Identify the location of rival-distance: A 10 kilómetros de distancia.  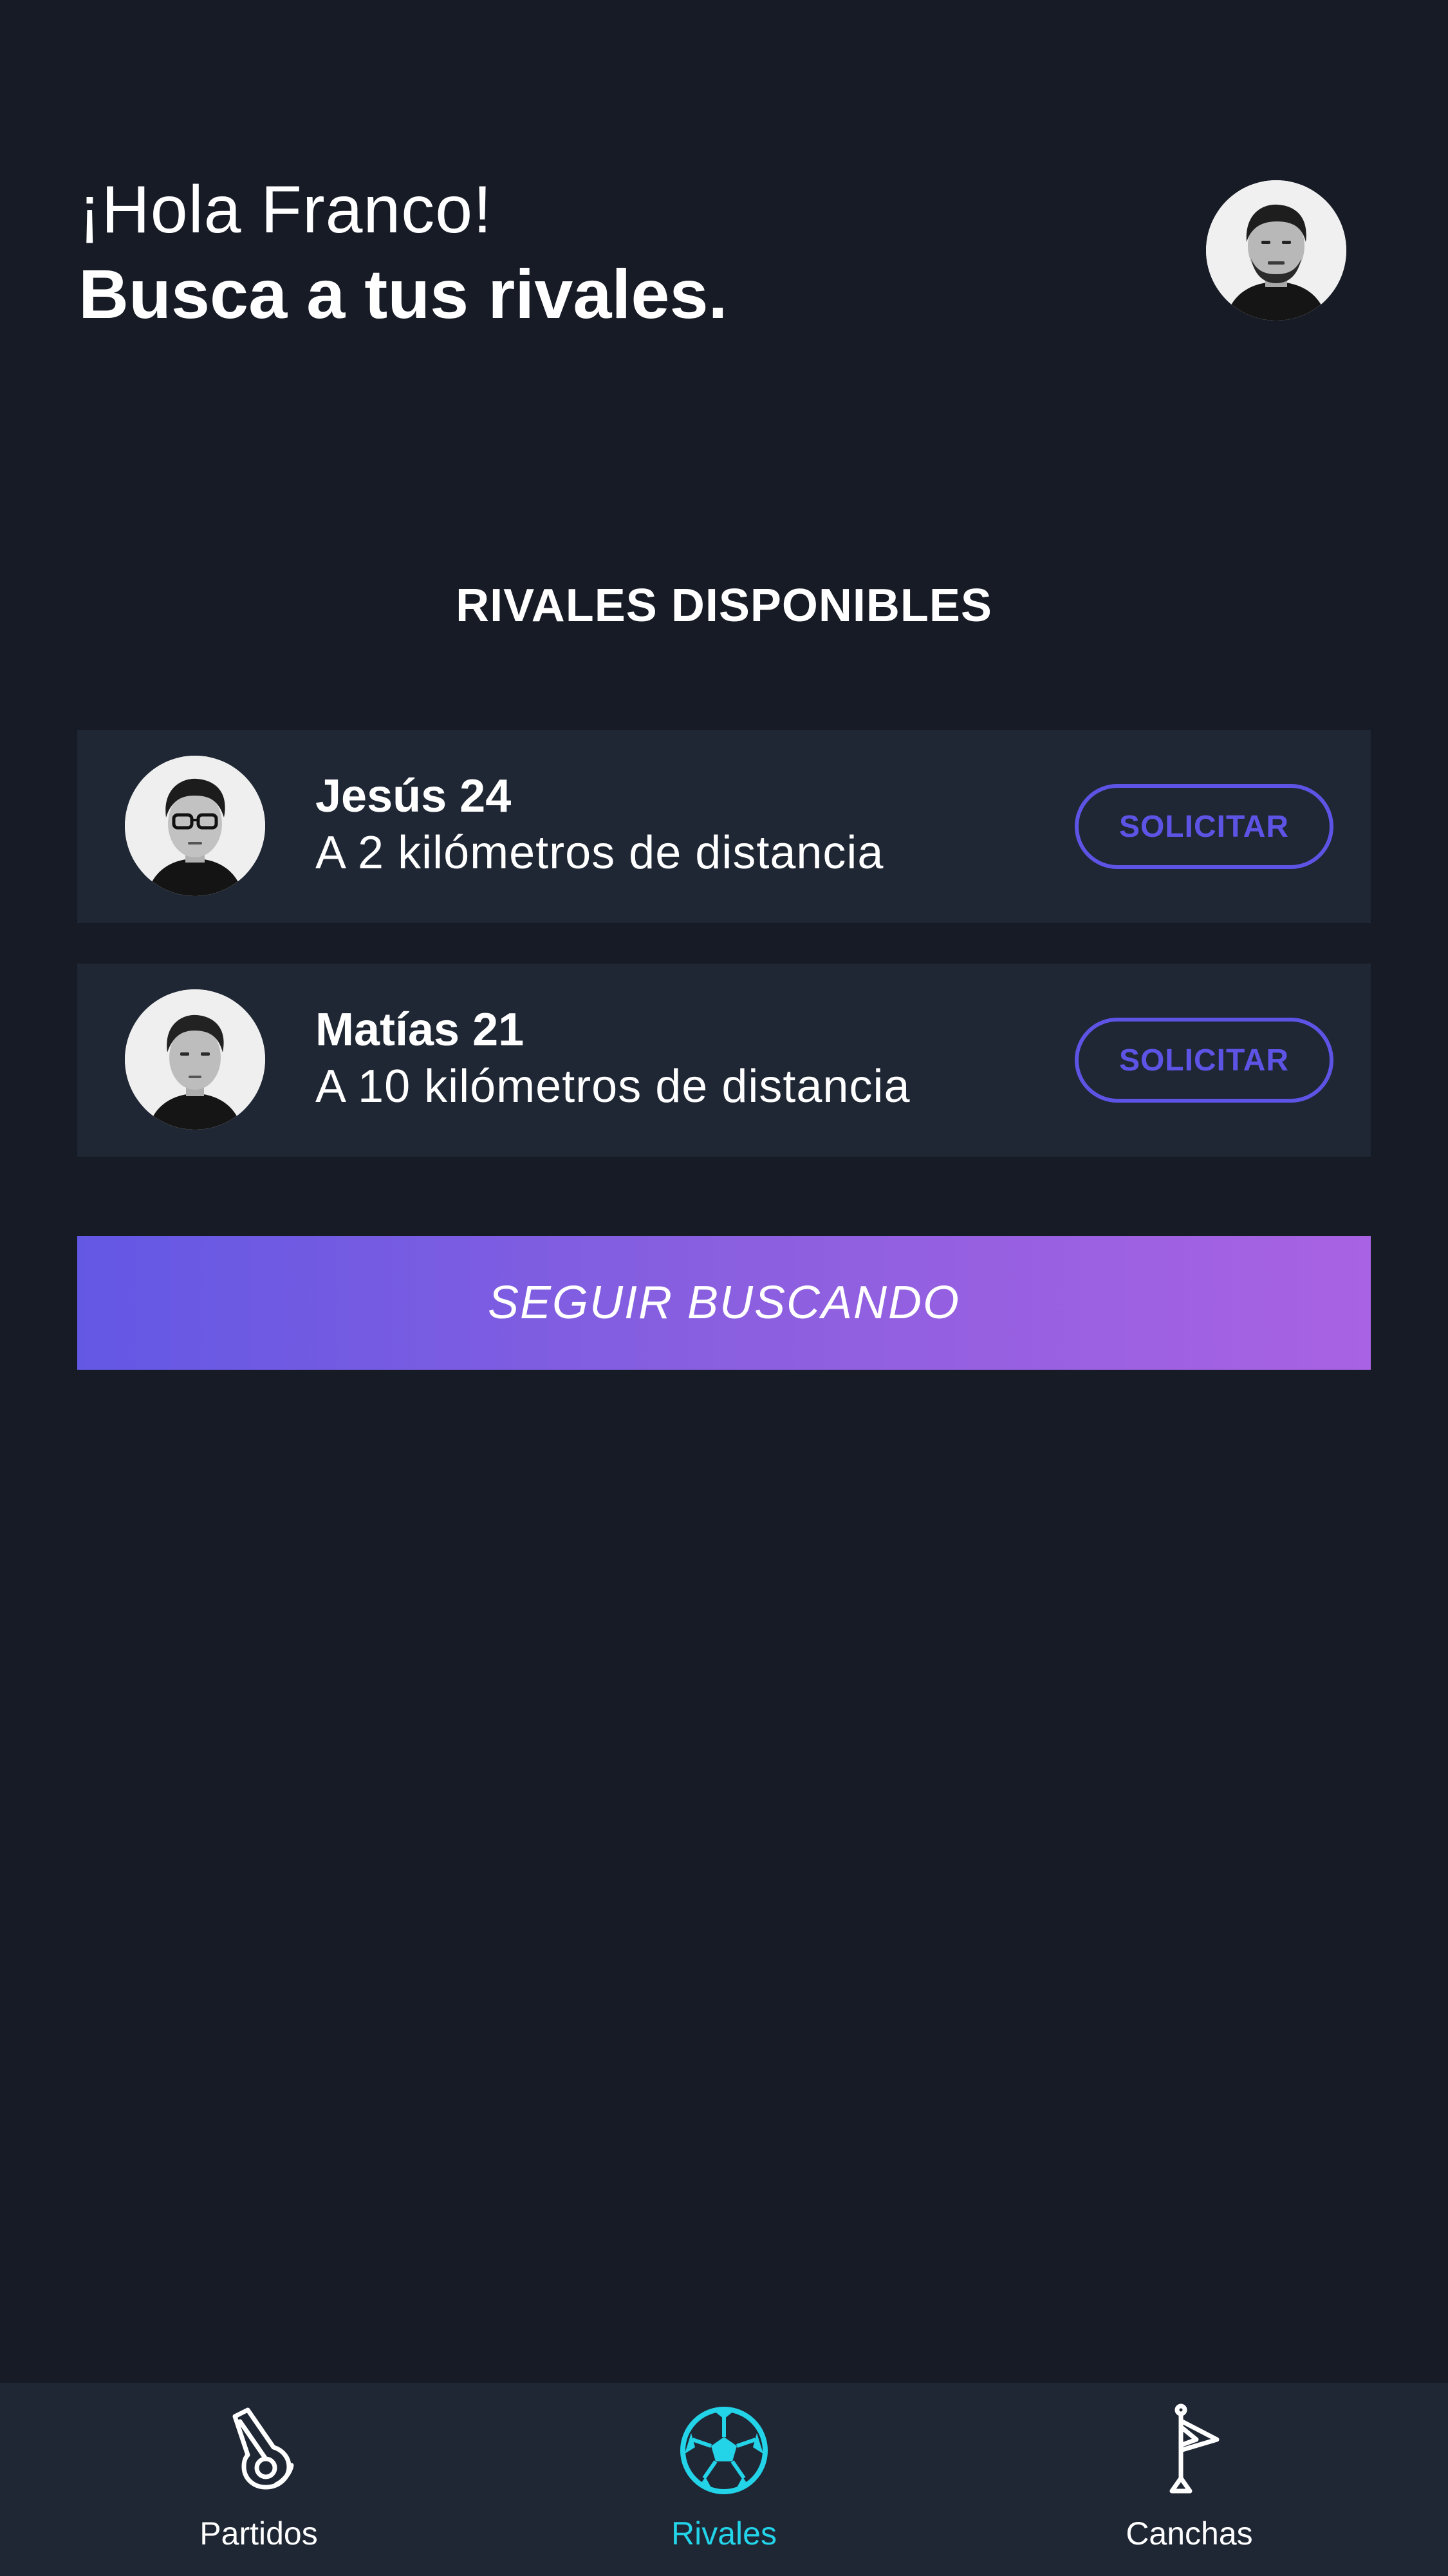
(613, 1086).